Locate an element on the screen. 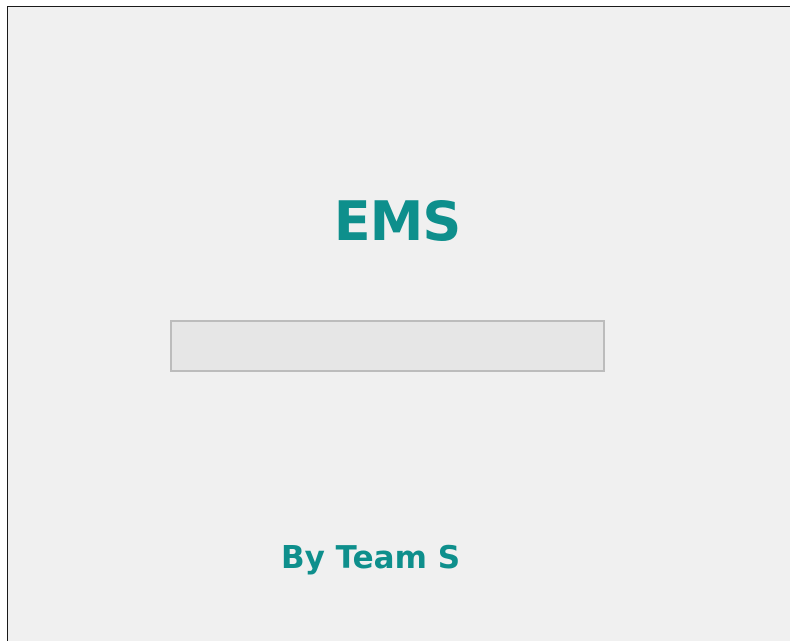 The width and height of the screenshot is (790, 641). app-title: EMS is located at coordinates (397, 221).